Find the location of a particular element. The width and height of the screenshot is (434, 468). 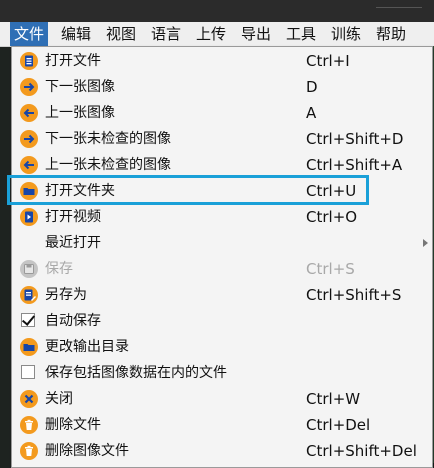

auto-save-checkbox is located at coordinates (28, 320).